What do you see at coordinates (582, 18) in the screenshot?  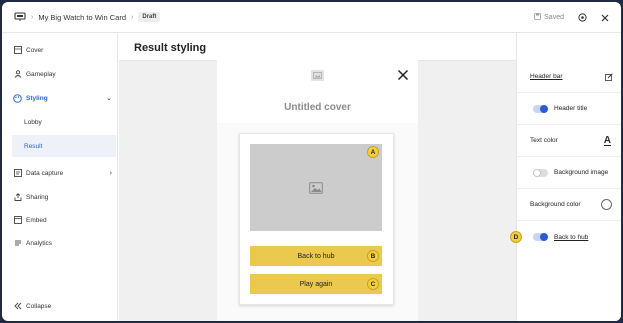 I see `settings-icon` at bounding box center [582, 18].